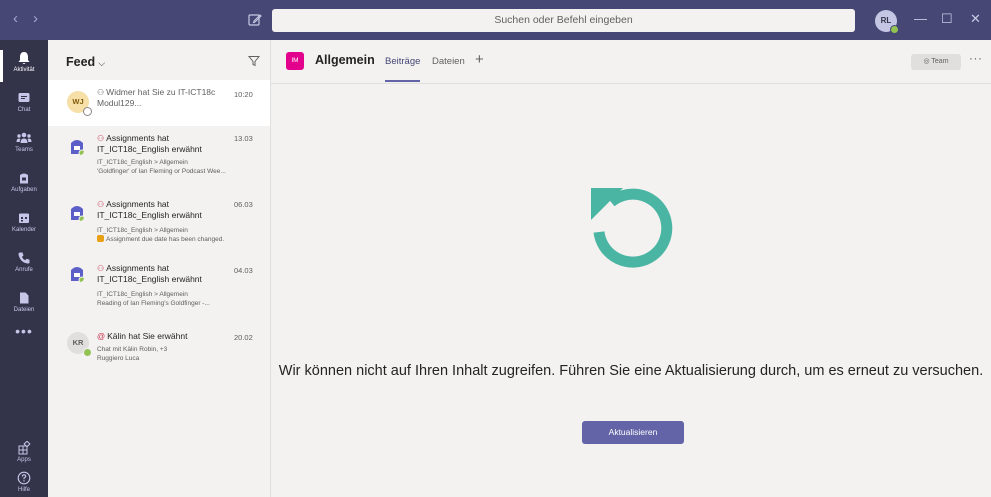 The height and width of the screenshot is (497, 991). Describe the element at coordinates (243, 270) in the screenshot. I see `feed-item-time: 04.03` at that location.